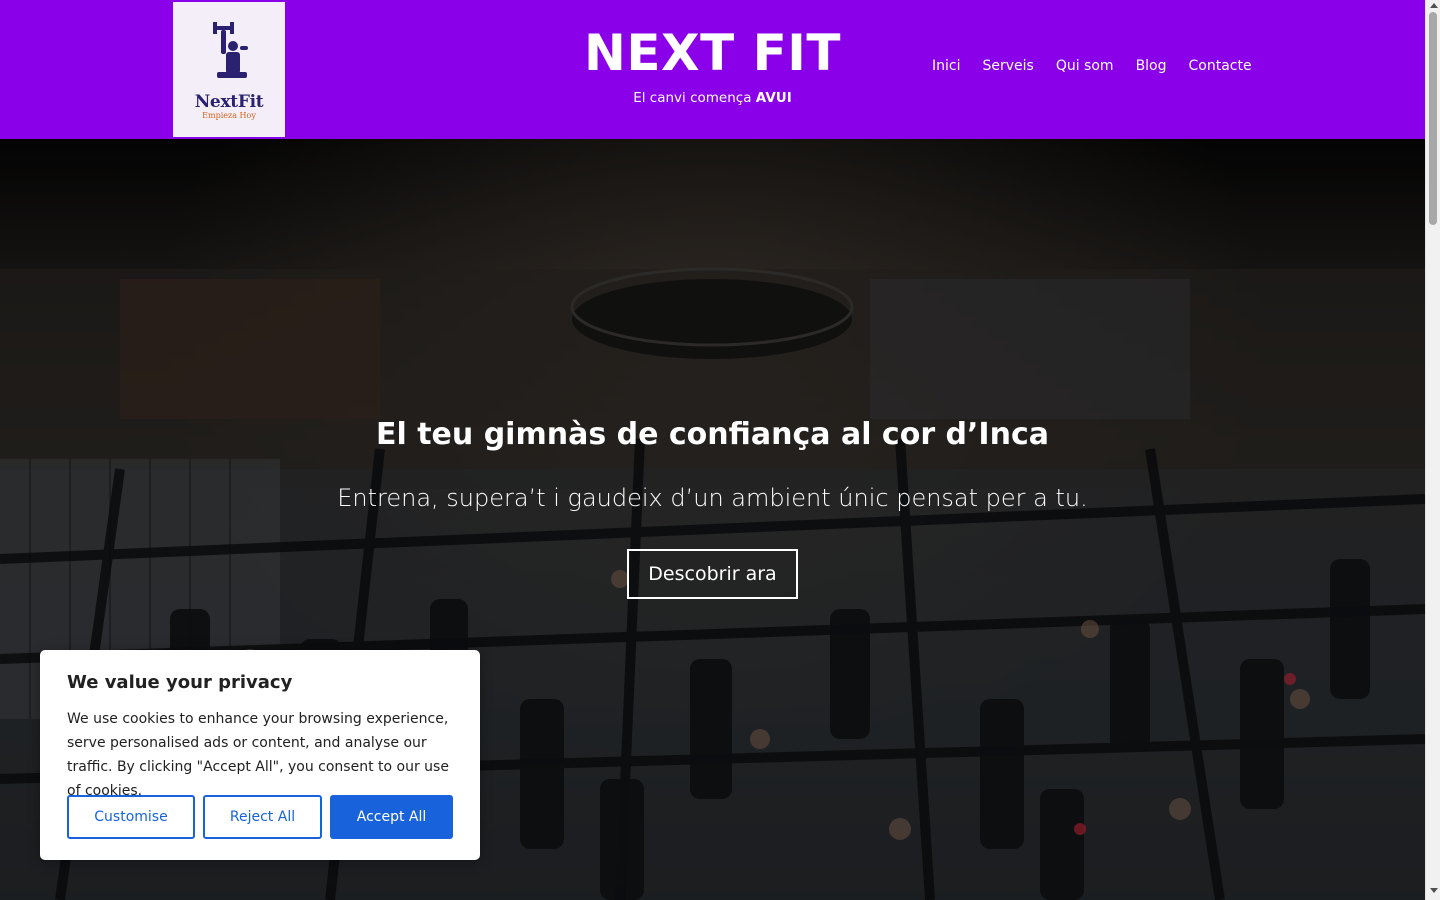 The width and height of the screenshot is (1440, 900). What do you see at coordinates (712, 574) in the screenshot?
I see `discover-button: Descobrir ara` at bounding box center [712, 574].